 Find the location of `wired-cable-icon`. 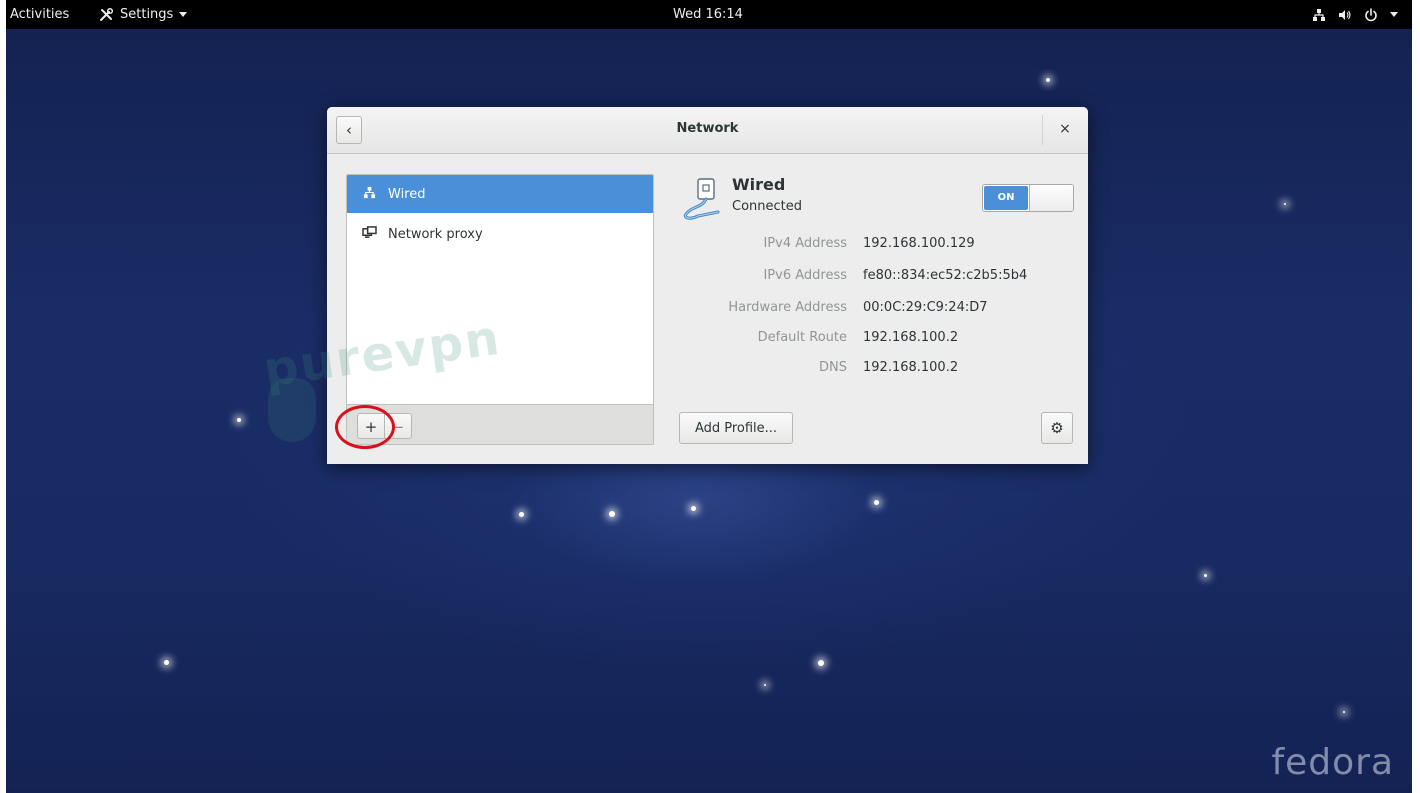

wired-cable-icon is located at coordinates (701, 199).